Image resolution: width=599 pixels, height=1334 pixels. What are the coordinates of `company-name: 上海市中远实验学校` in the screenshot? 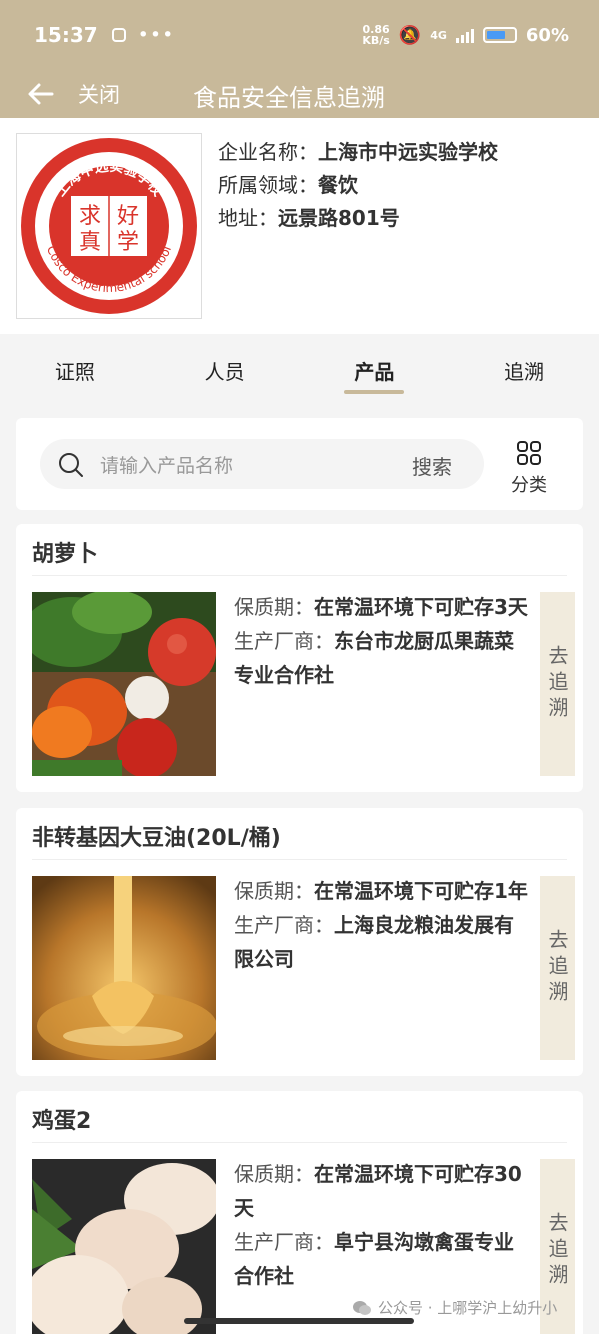 It's located at (408, 152).